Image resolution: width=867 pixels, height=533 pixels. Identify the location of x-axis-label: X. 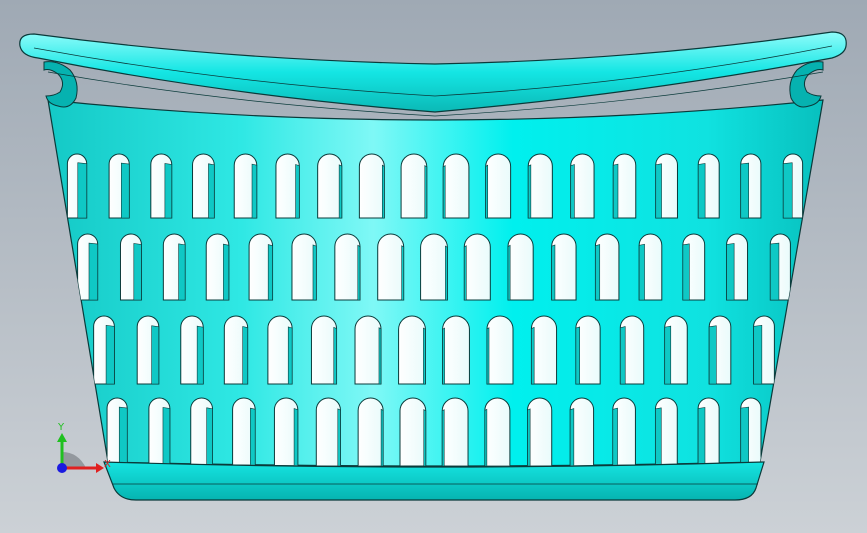
(107, 464).